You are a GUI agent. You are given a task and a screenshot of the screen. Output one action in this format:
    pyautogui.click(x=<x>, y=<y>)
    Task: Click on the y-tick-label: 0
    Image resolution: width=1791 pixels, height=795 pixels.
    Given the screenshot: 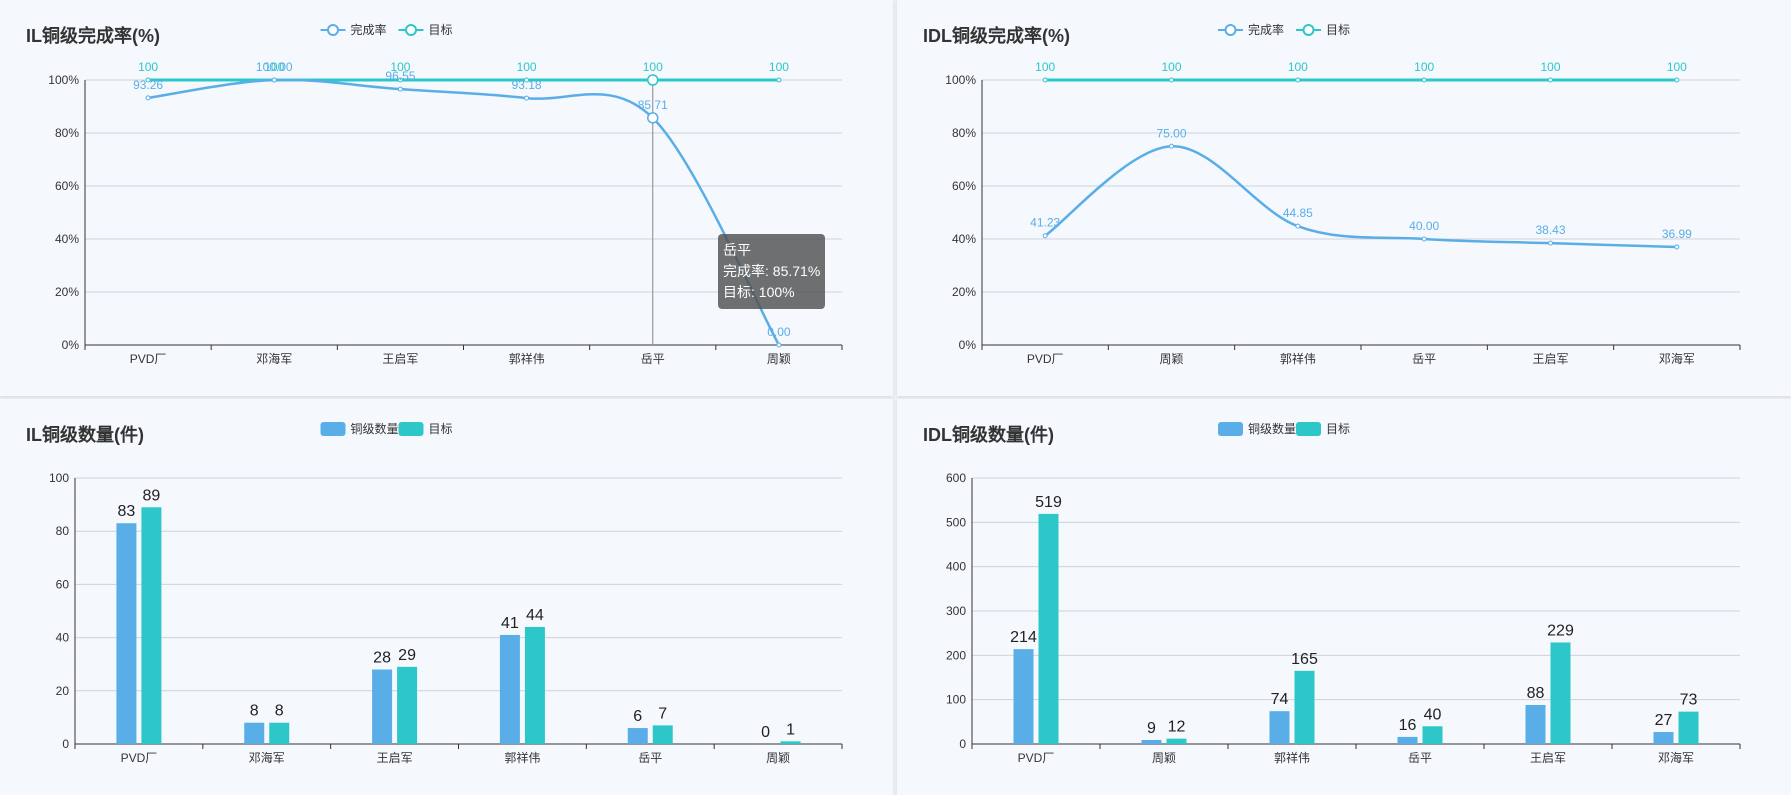 What is the action you would take?
    pyautogui.click(x=65, y=744)
    